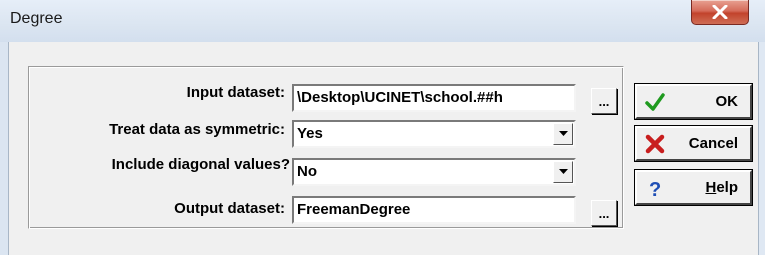  I want to click on window-title: Degree, so click(36, 18).